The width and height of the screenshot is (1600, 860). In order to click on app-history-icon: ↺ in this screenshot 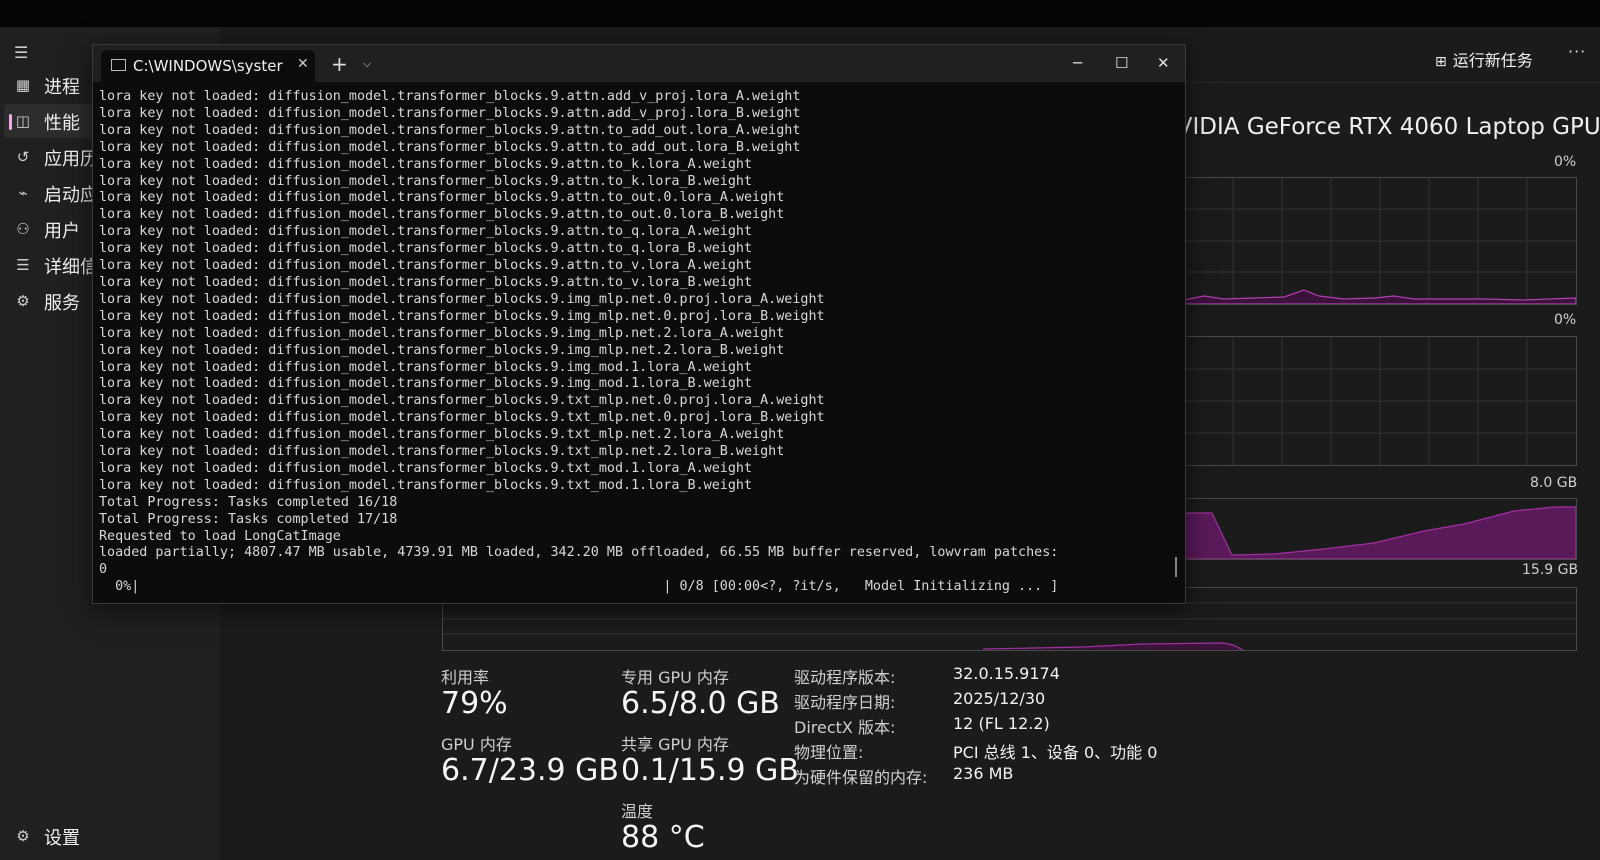, I will do `click(23, 157)`.